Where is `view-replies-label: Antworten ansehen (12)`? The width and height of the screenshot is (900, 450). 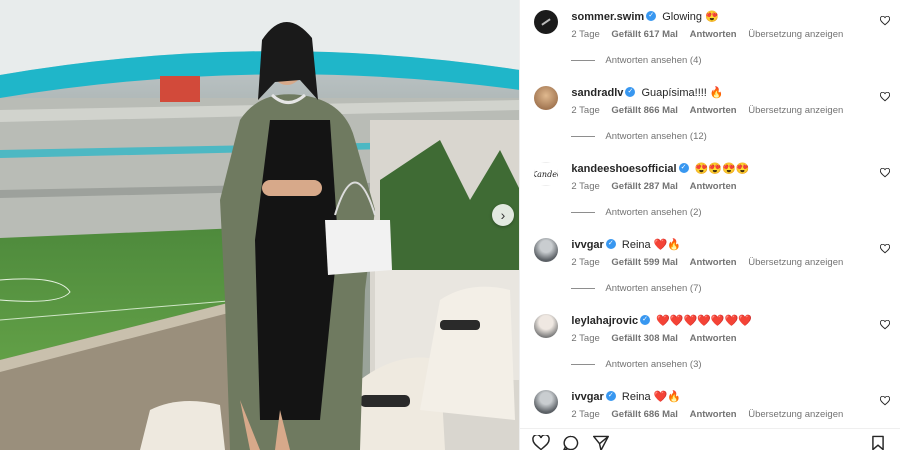
view-replies-label: Antworten ansehen (12) is located at coordinates (656, 136).